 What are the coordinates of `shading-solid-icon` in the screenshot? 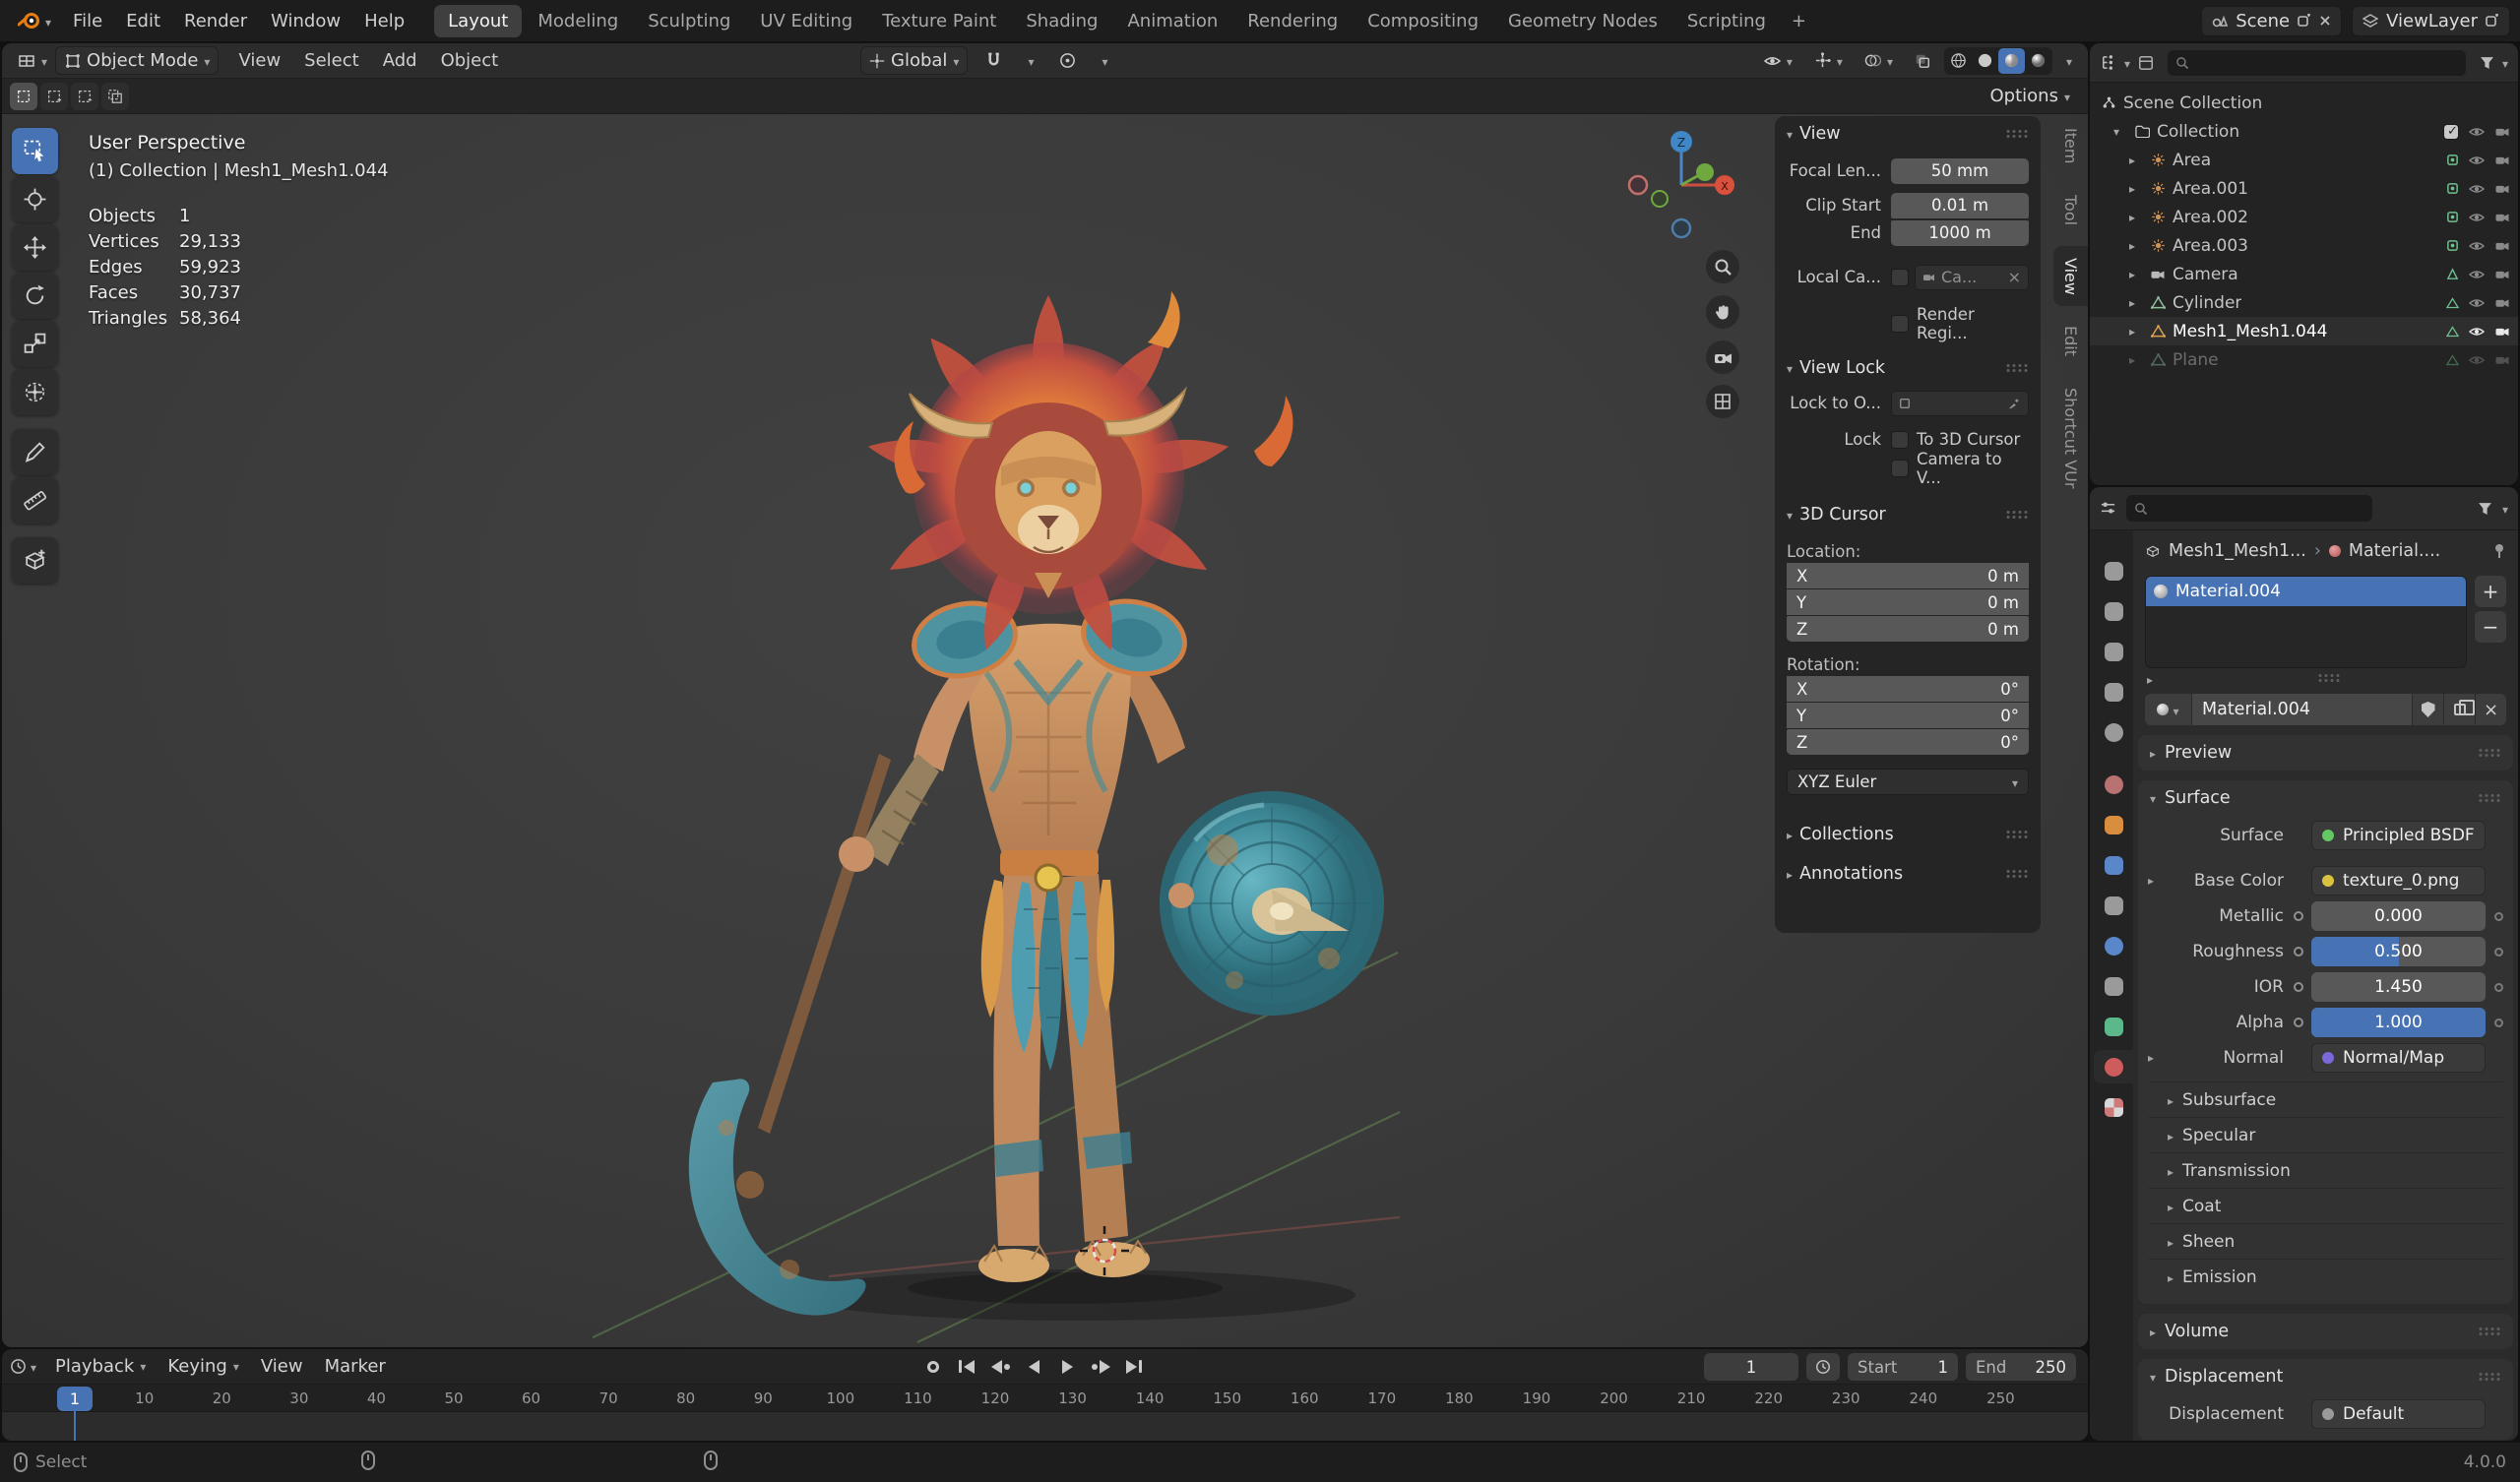 It's located at (1985, 61).